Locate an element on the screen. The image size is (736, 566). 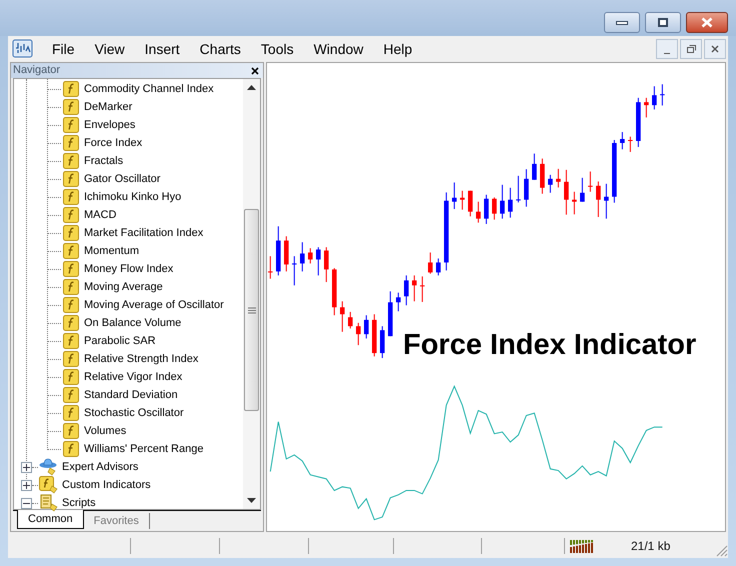
tree-item: MACD is located at coordinates (100, 215).